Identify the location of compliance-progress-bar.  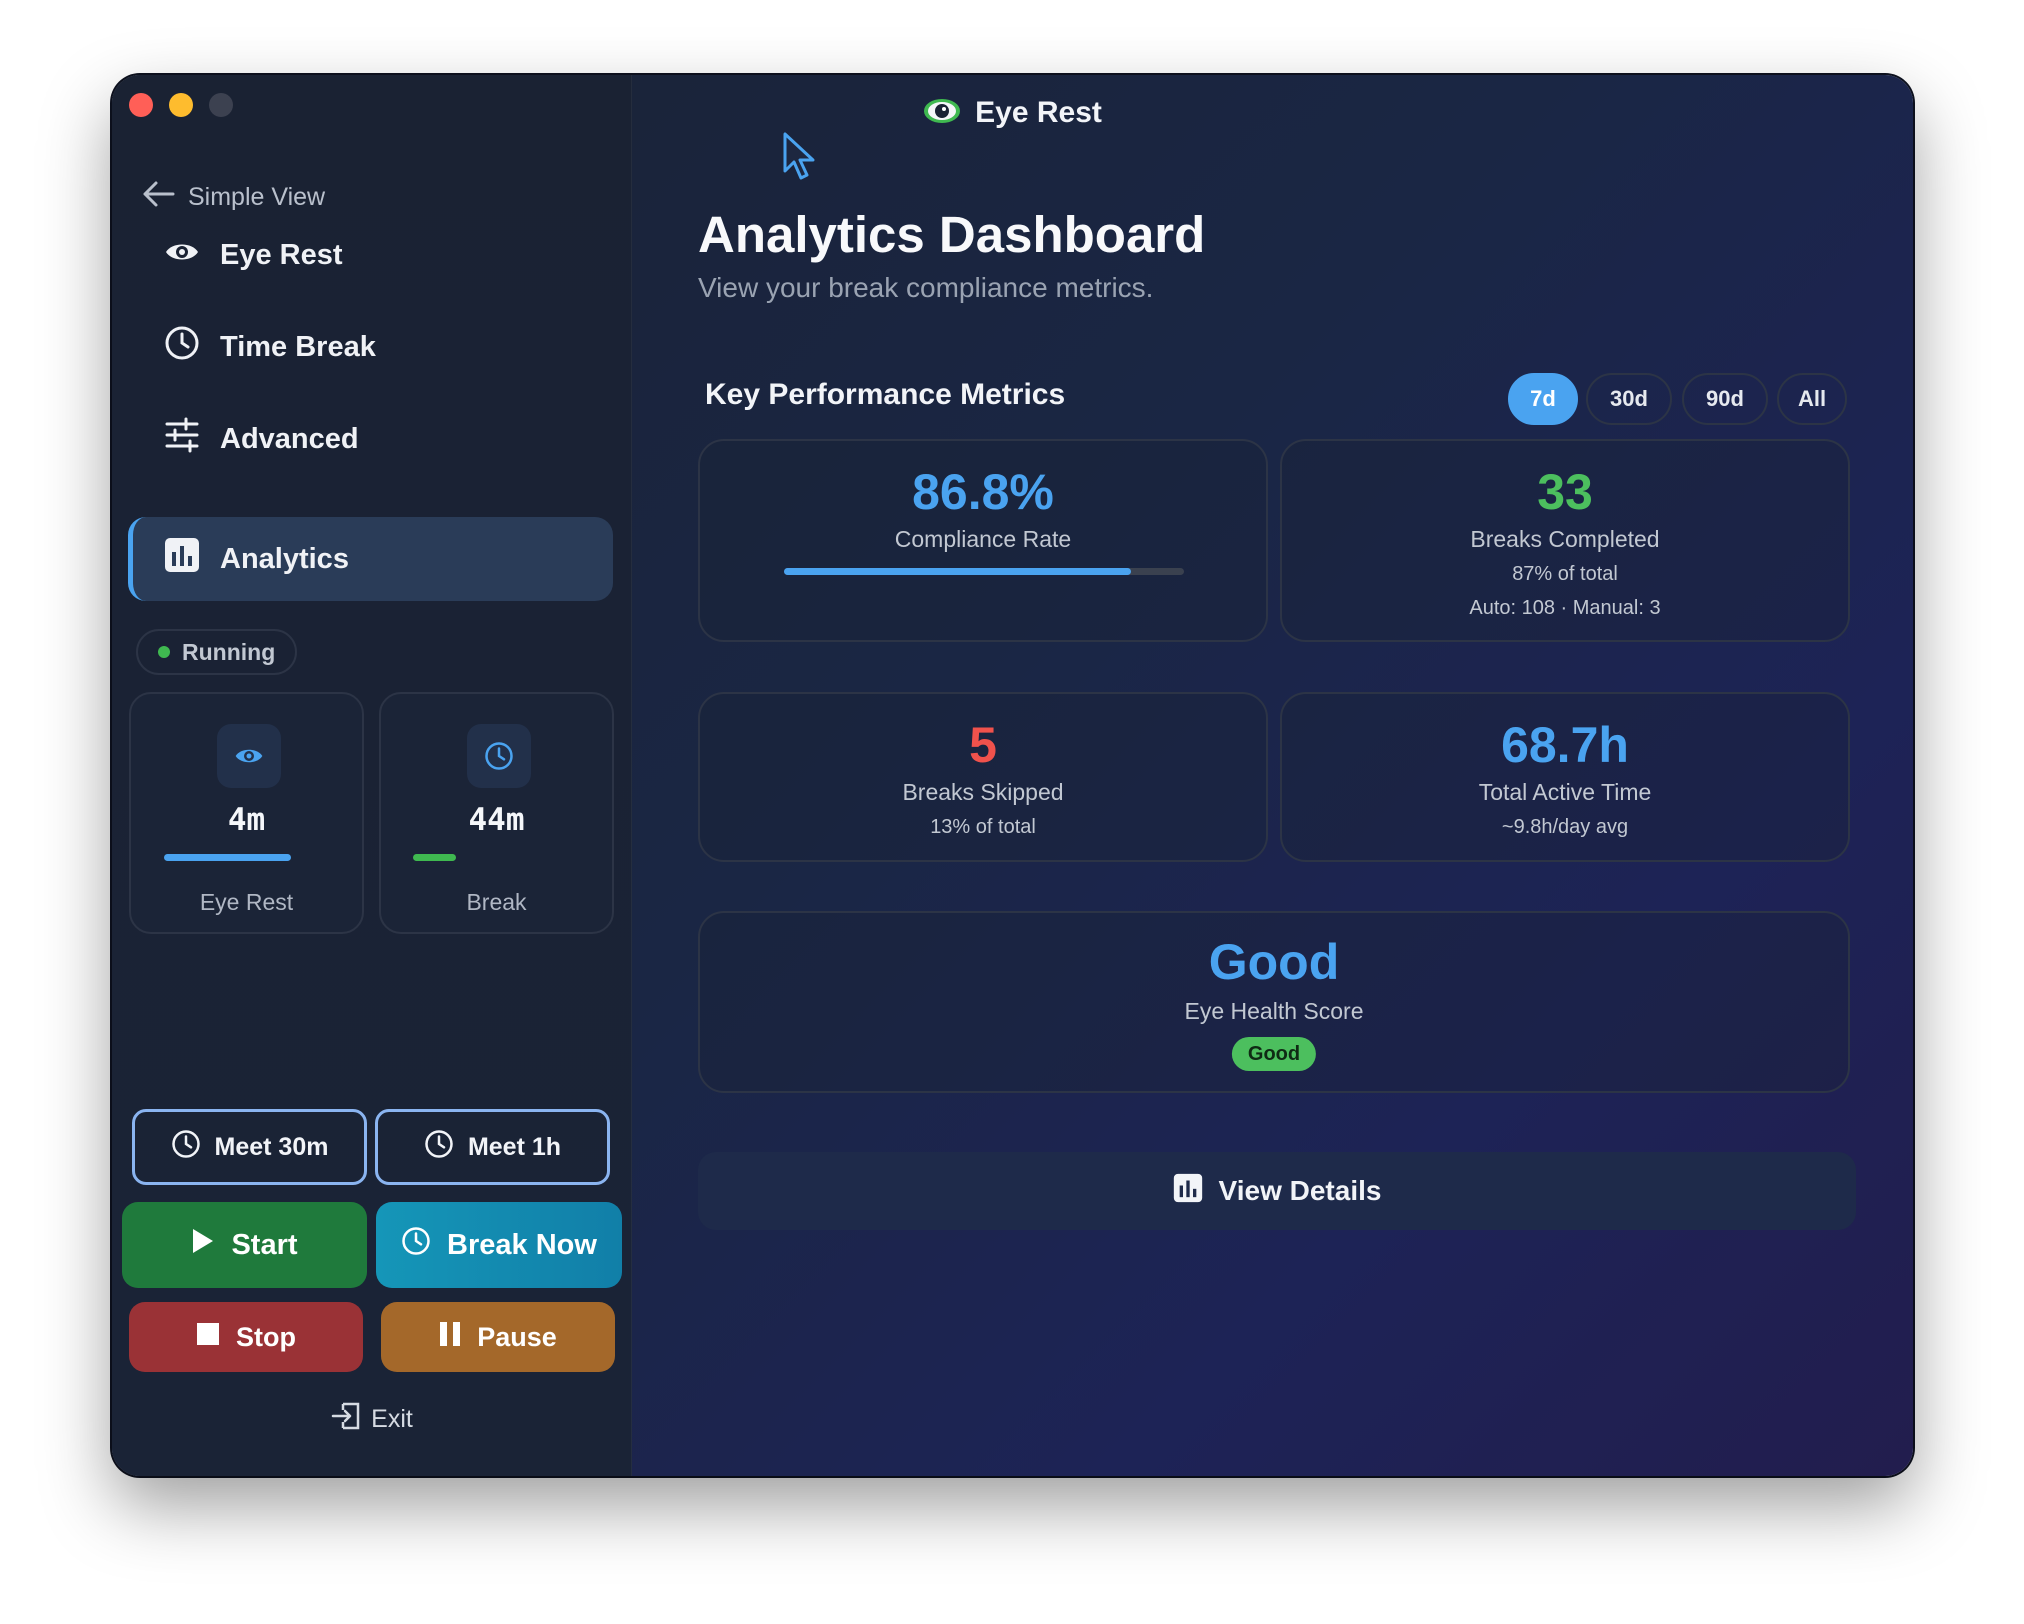
(984, 571).